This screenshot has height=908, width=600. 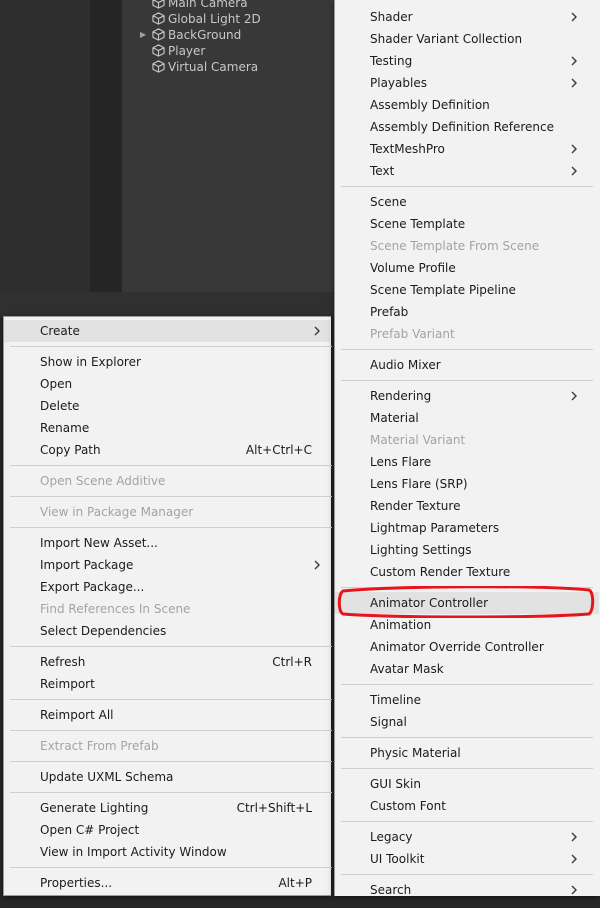 What do you see at coordinates (167, 830) in the screenshot?
I see `menu-item-open-c-project: Open C# Project` at bounding box center [167, 830].